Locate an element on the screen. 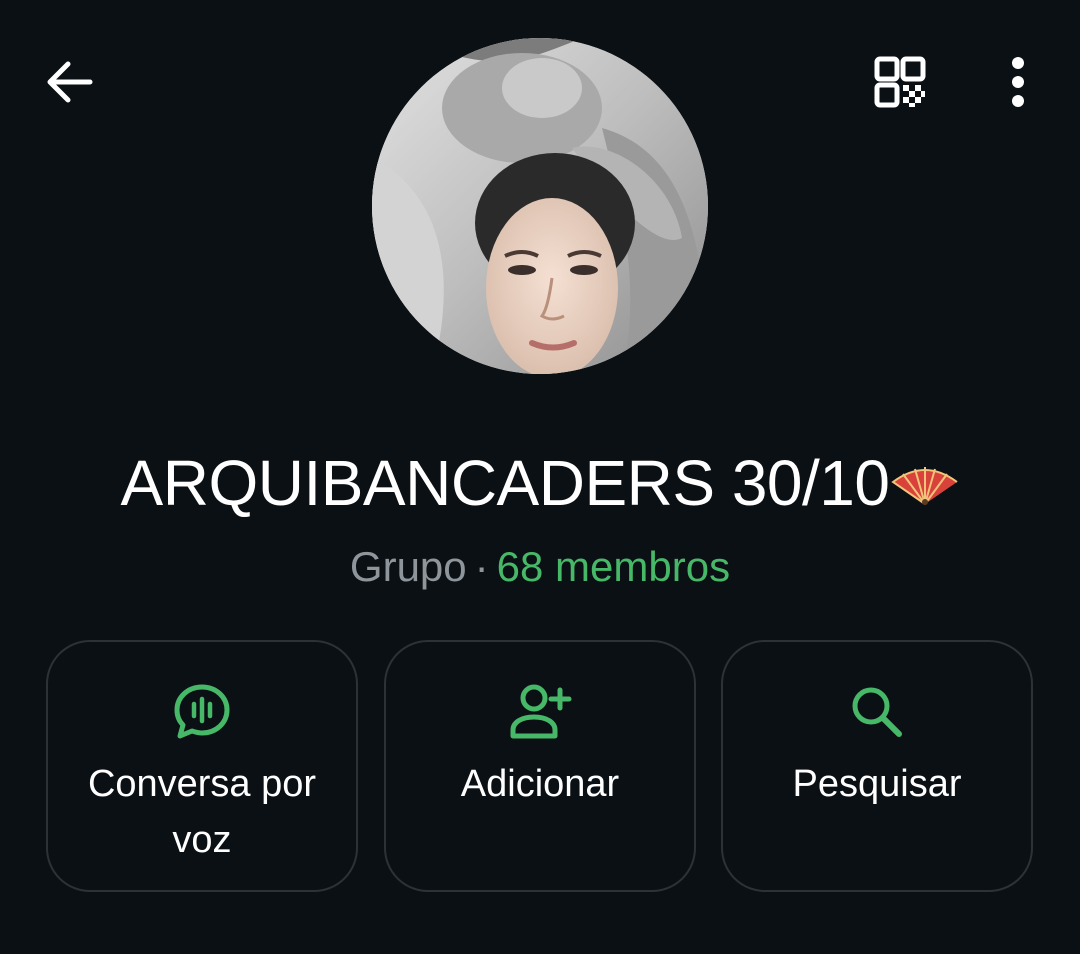 This screenshot has width=1080, height=954. add-member-button: Adicionar is located at coordinates (540, 766).